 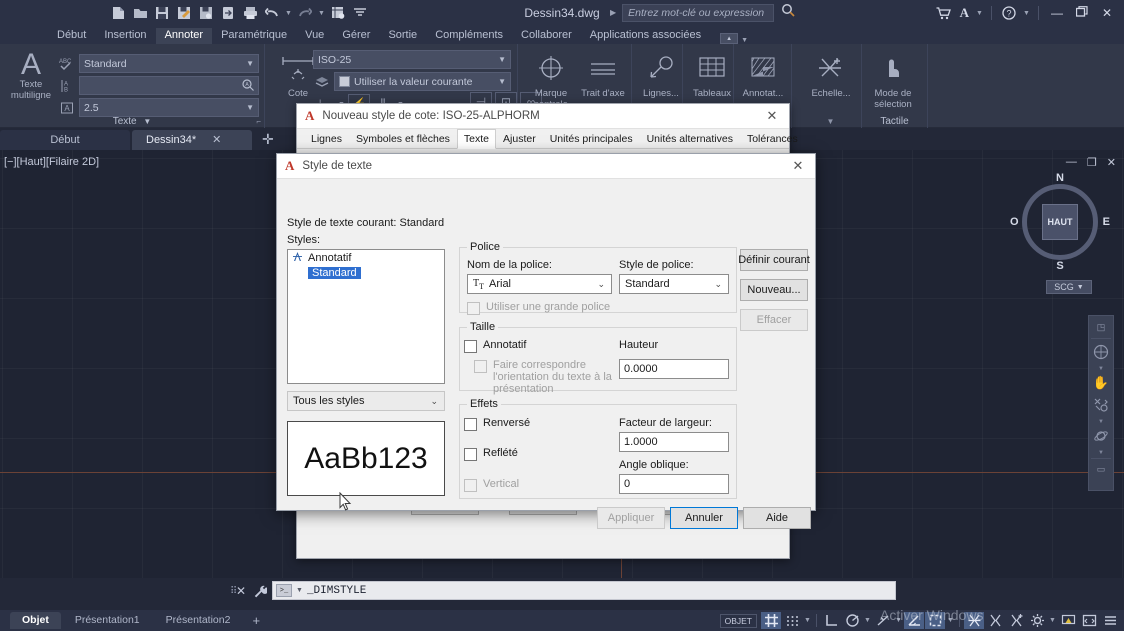 I want to click on style-list-item-standard: Standard, so click(x=366, y=273).